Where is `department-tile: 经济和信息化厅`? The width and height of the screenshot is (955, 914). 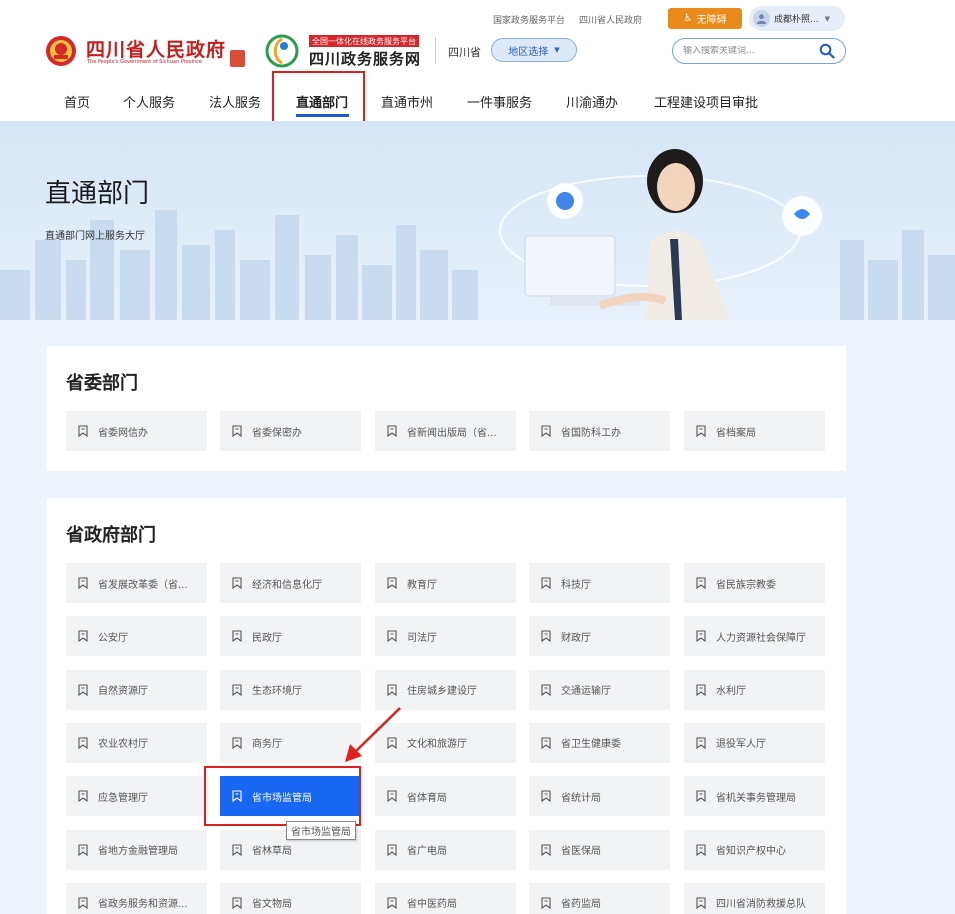
department-tile: 经济和信息化厅 is located at coordinates (290, 583).